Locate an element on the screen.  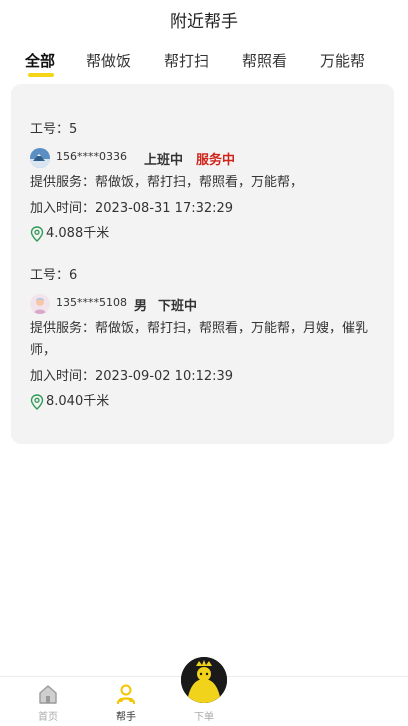
tab-cleaning: 帮打扫 is located at coordinates (186, 60).